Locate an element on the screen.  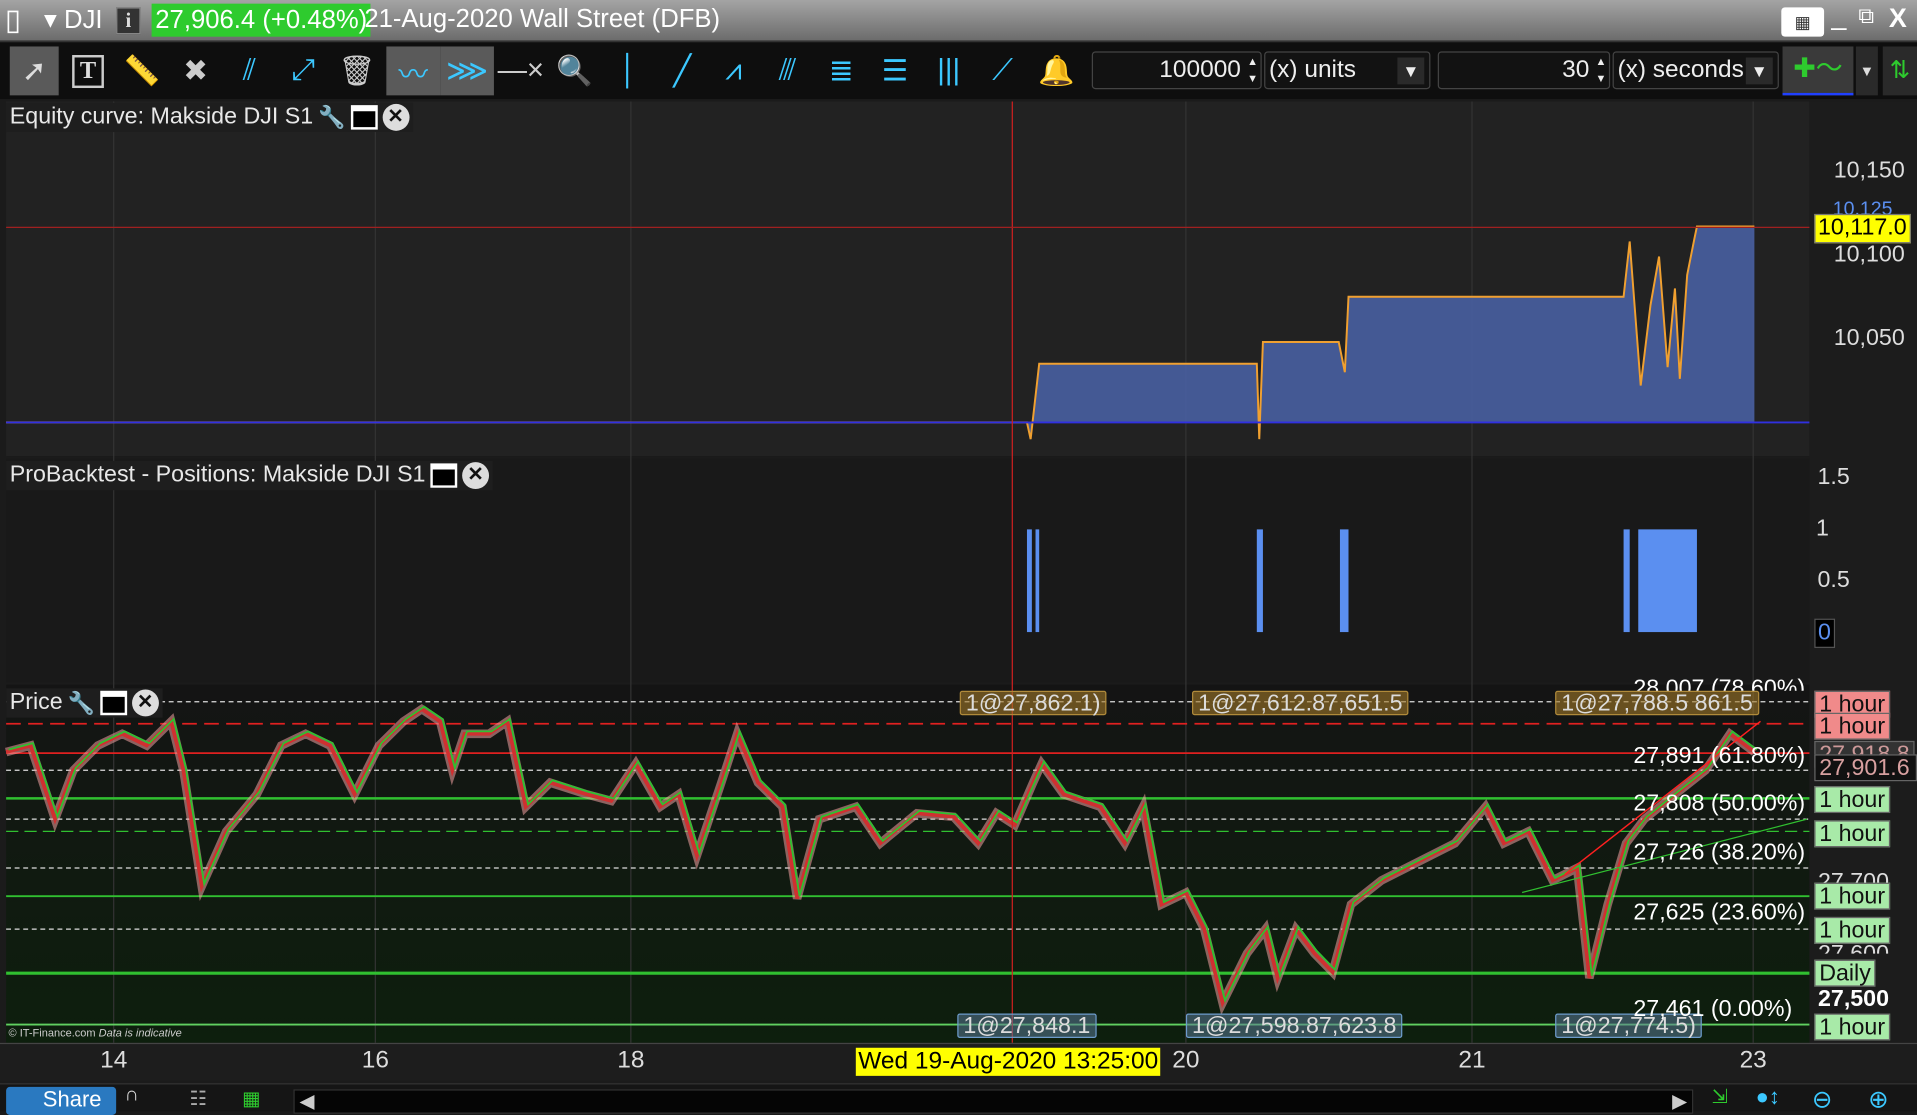
last-price-tag: 27,901.6 is located at coordinates (1865, 768).